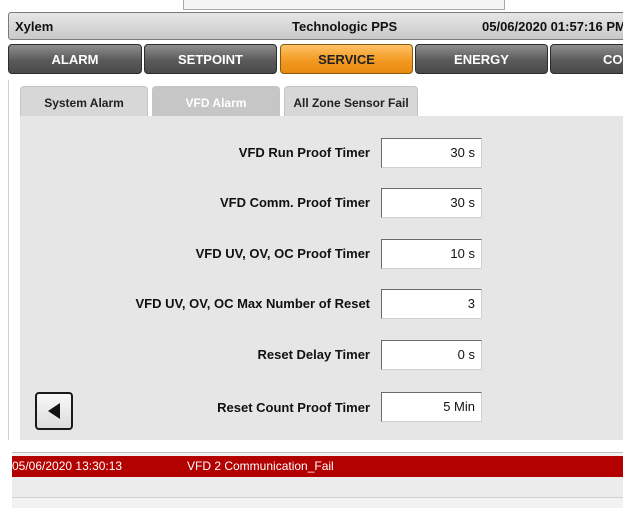 The image size is (623, 508). I want to click on back-button, so click(54, 411).